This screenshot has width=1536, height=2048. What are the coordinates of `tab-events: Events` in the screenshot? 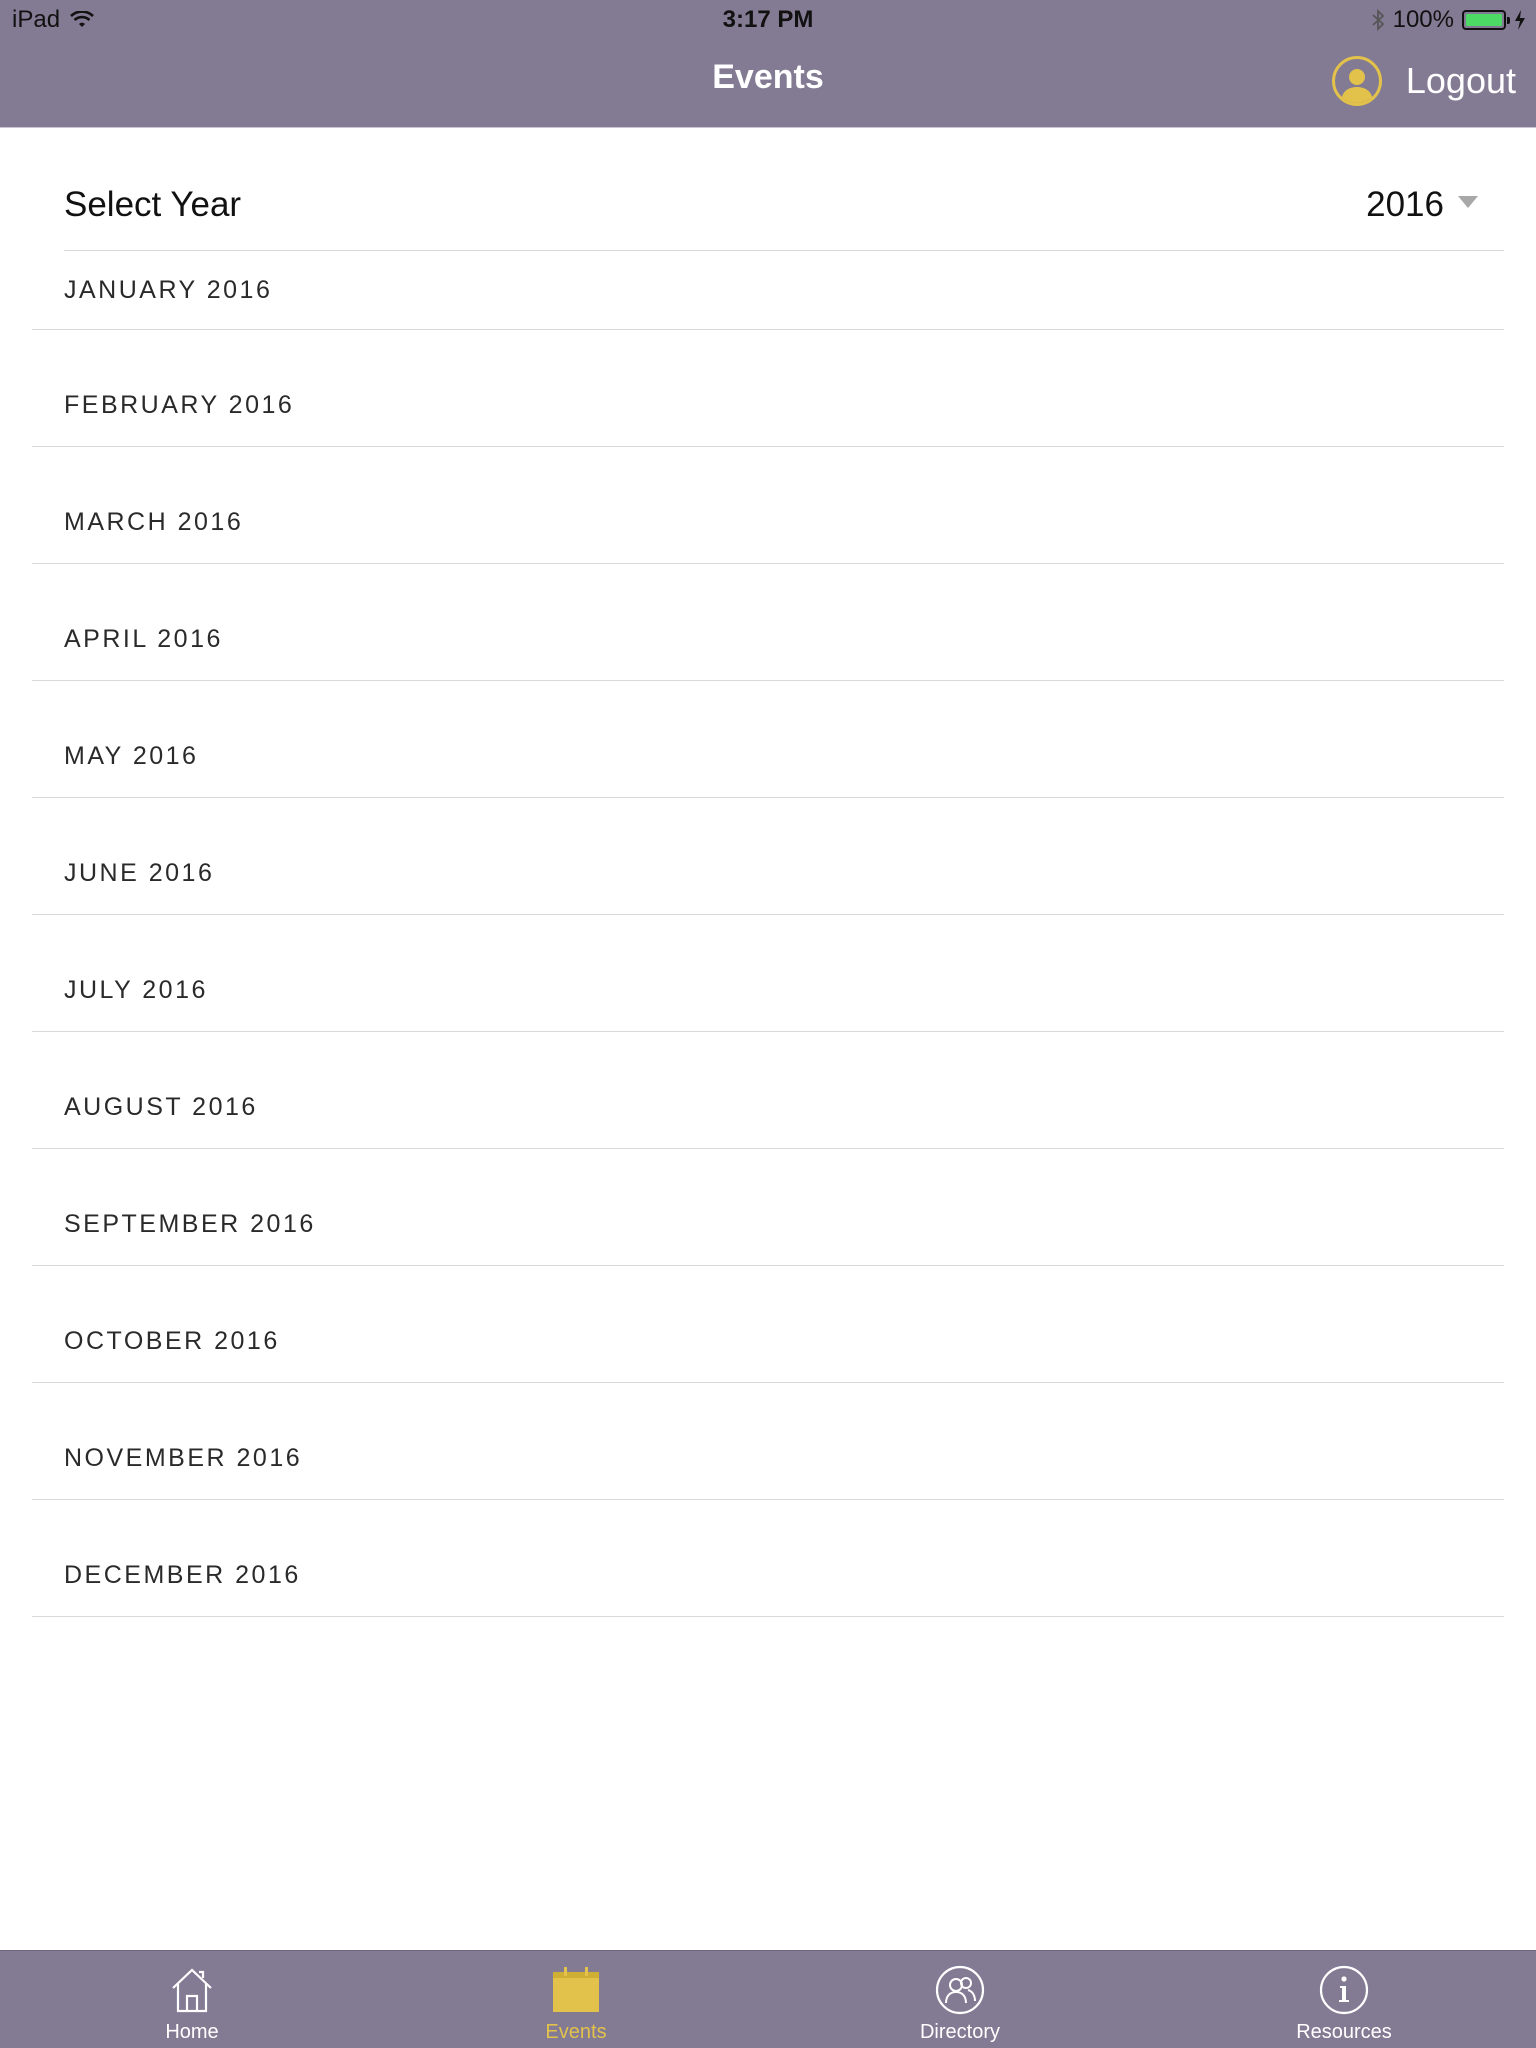 It's located at (576, 1999).